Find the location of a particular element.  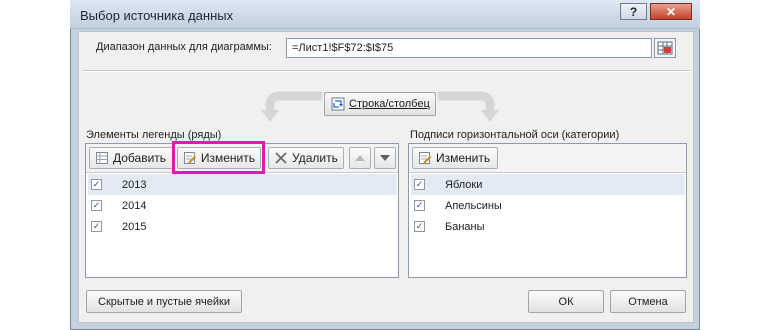

dialog-title: Выбор источника данных is located at coordinates (157, 15).